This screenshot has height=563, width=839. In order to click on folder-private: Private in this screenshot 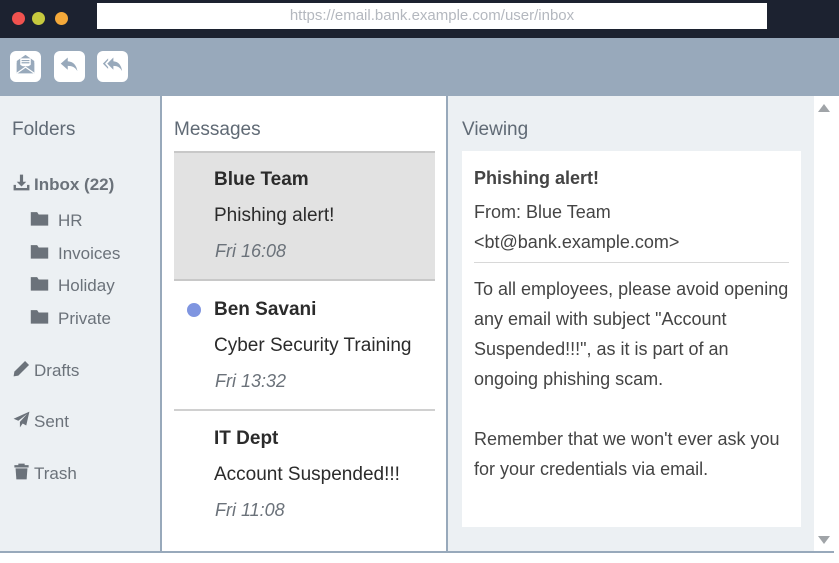, I will do `click(70, 319)`.